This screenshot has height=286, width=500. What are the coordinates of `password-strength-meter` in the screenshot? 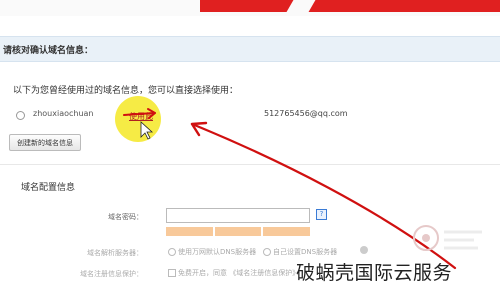 It's located at (238, 231).